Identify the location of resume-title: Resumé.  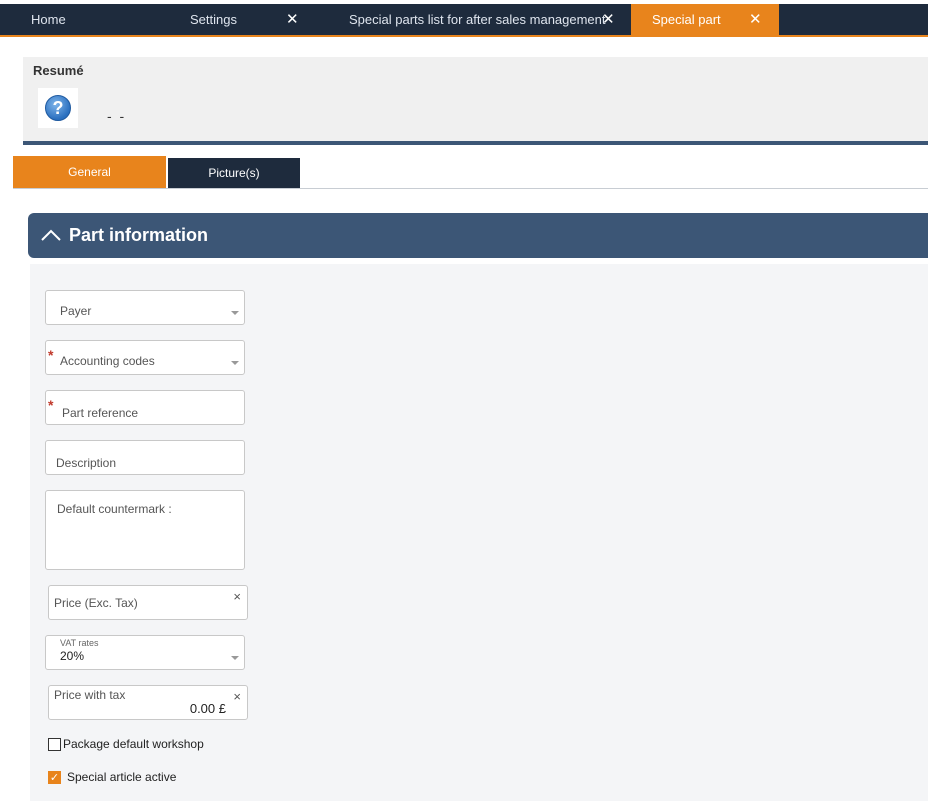
(58, 70).